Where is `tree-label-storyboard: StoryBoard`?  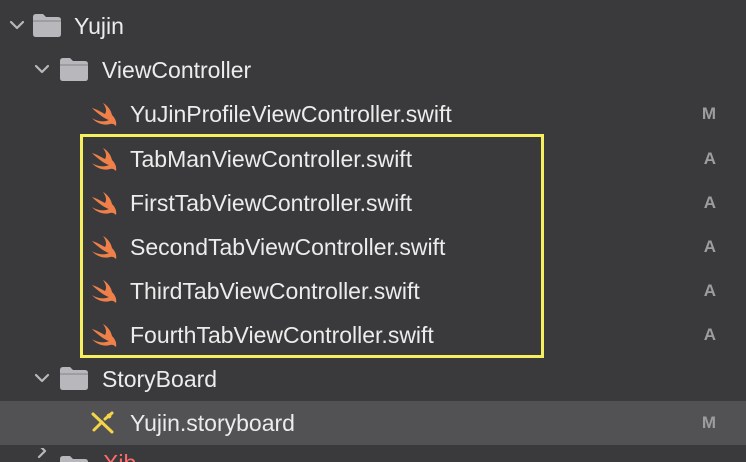
tree-label-storyboard: StoryBoard is located at coordinates (160, 379).